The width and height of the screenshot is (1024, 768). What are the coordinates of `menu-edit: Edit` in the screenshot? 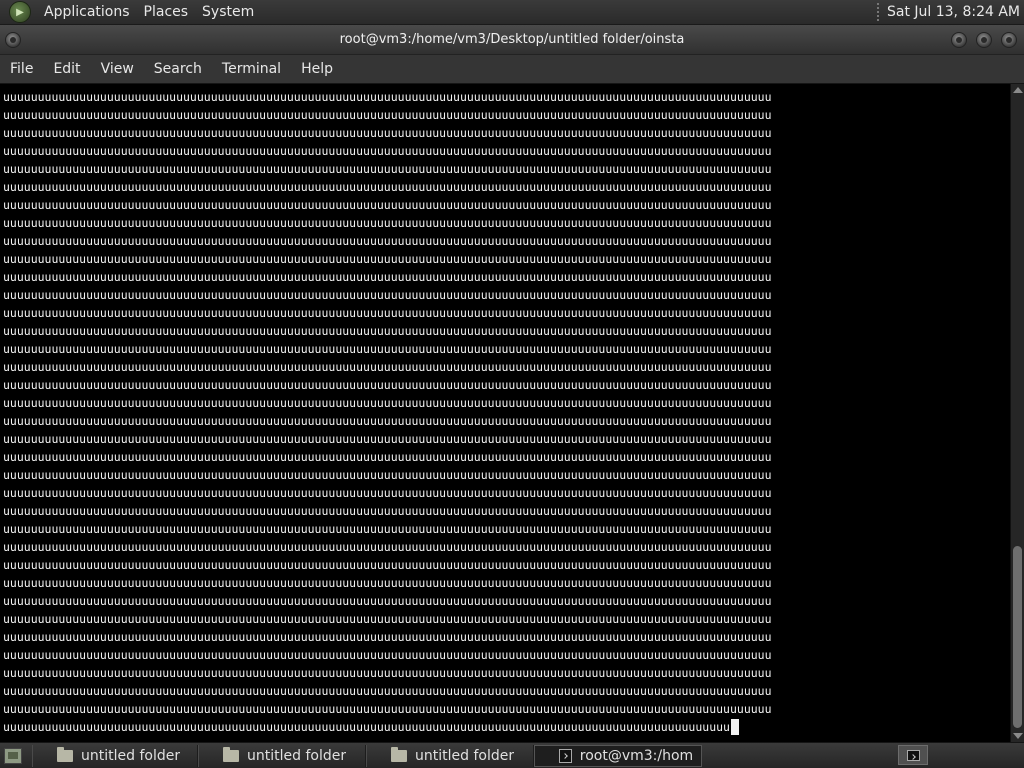 It's located at (66, 69).